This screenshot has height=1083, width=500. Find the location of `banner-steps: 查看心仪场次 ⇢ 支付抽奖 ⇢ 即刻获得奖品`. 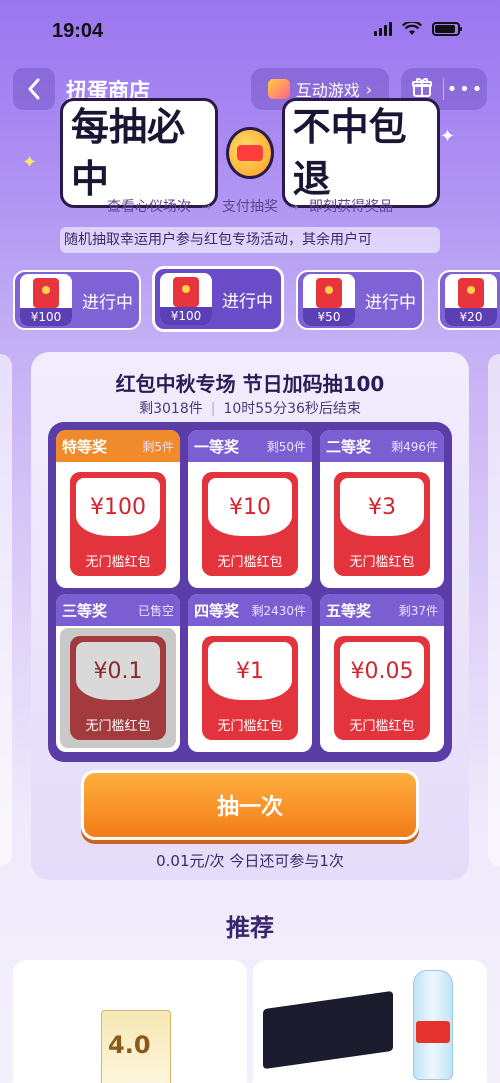

banner-steps: 查看心仪场次 ⇢ 支付抽奖 ⇢ 即刻获得奖品 is located at coordinates (250, 206).